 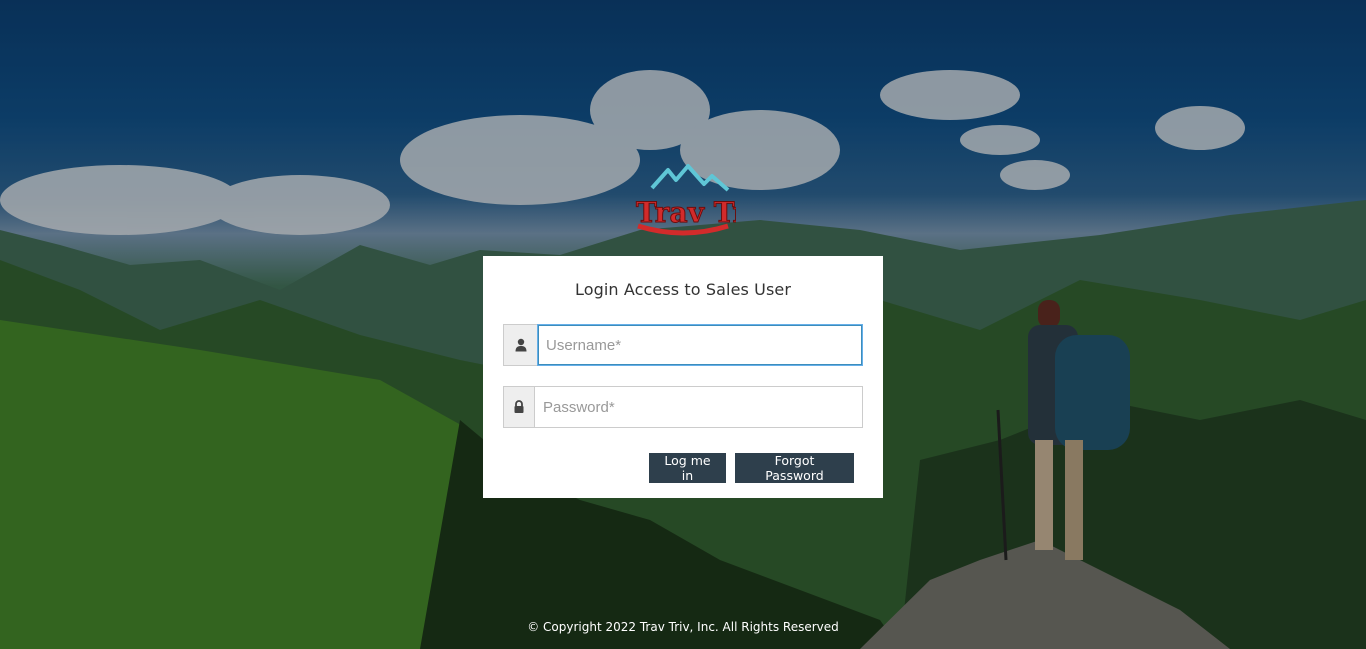 I want to click on lock-icon, so click(x=519, y=406).